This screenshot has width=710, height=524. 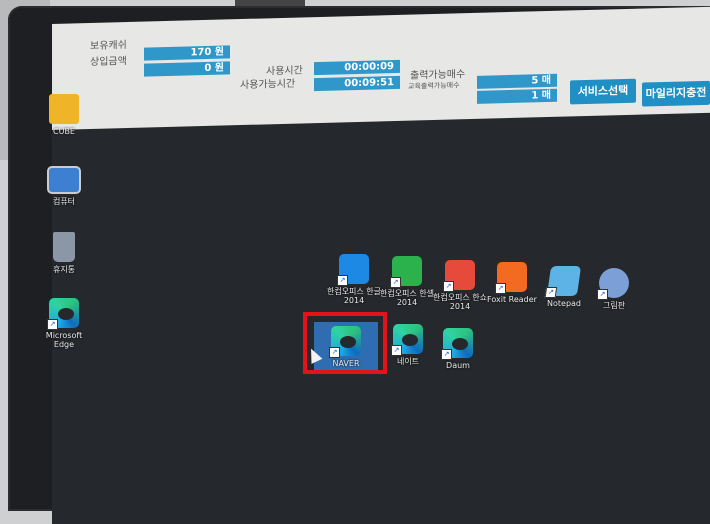 What do you see at coordinates (614, 305) in the screenshot?
I see `desktop-icon-label: 그림판` at bounding box center [614, 305].